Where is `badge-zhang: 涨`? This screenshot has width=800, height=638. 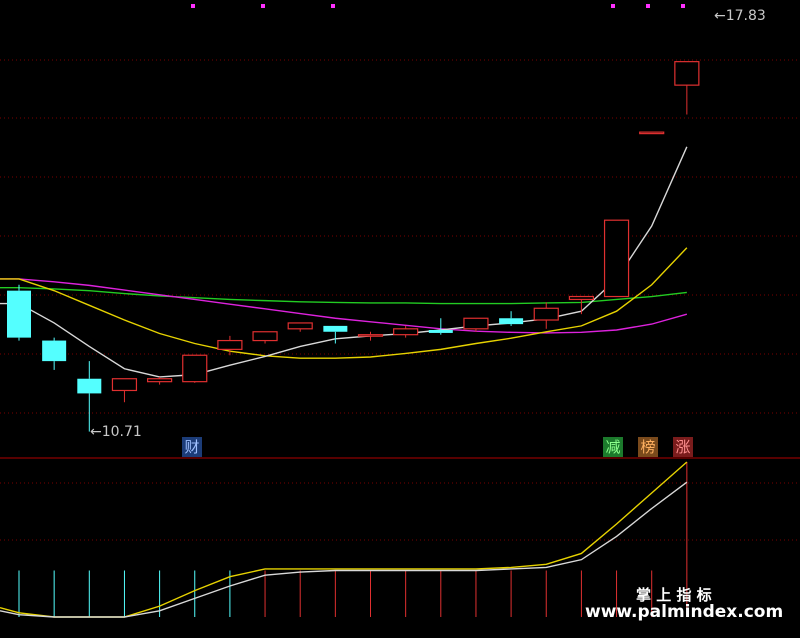 badge-zhang: 涨 is located at coordinates (683, 447).